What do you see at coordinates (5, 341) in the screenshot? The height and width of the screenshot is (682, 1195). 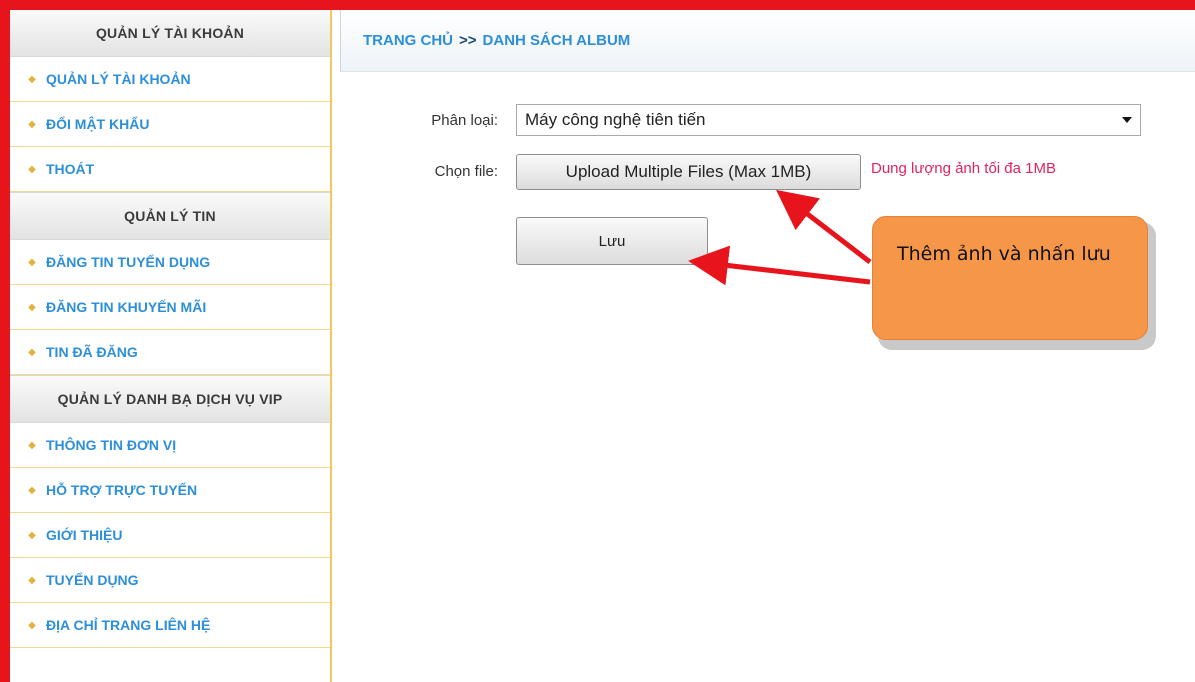 I see `red-frame-left` at bounding box center [5, 341].